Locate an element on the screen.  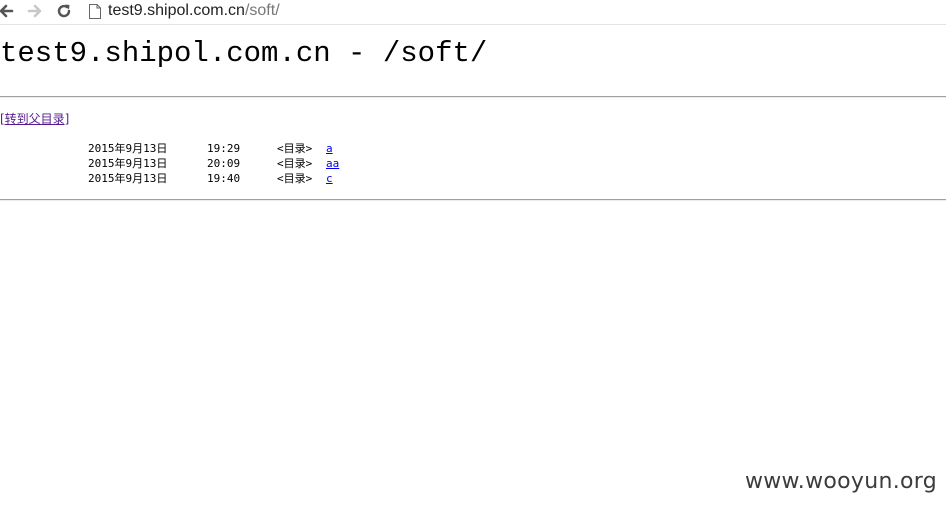
row-time: 19:40 is located at coordinates (224, 178).